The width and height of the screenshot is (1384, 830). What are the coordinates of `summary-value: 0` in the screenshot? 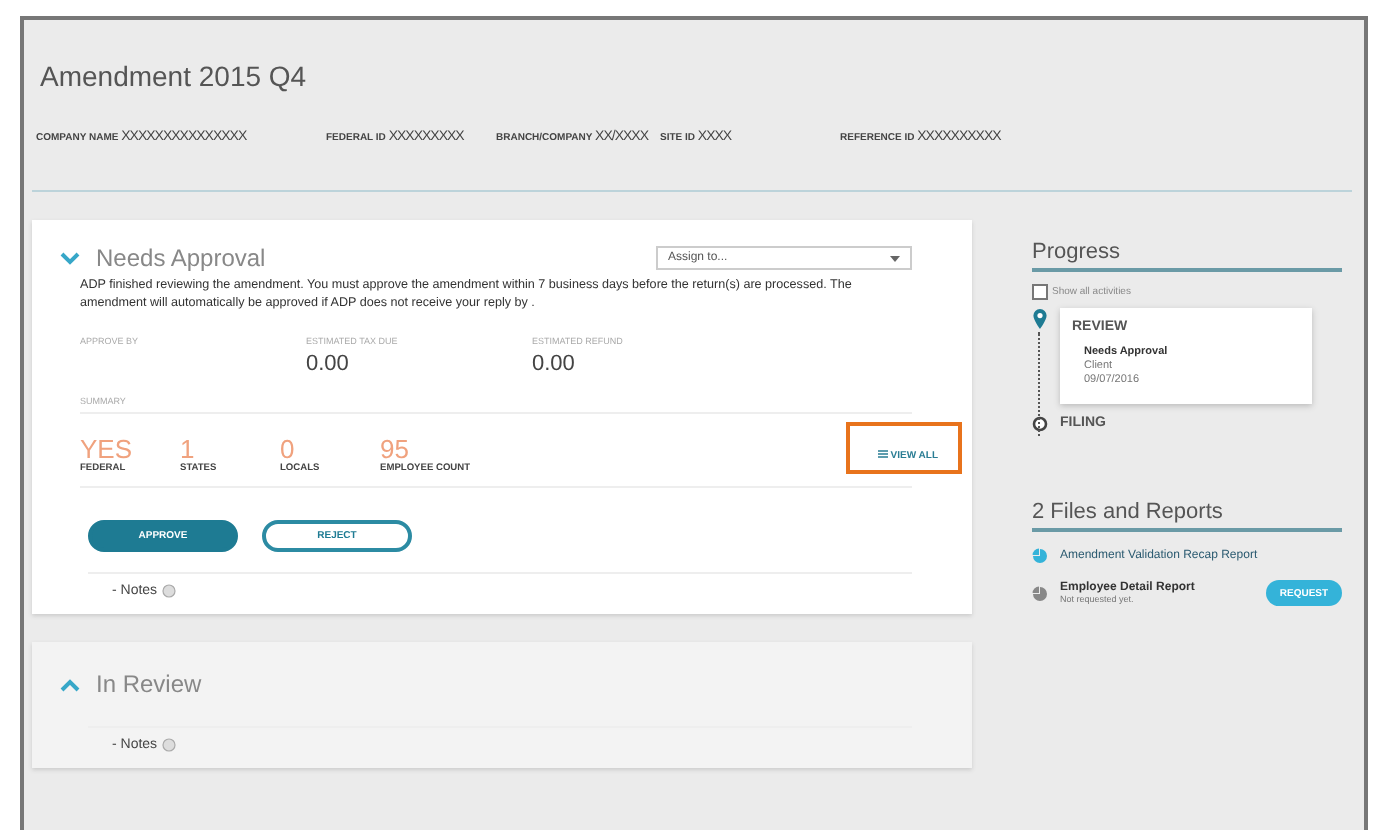 It's located at (287, 449).